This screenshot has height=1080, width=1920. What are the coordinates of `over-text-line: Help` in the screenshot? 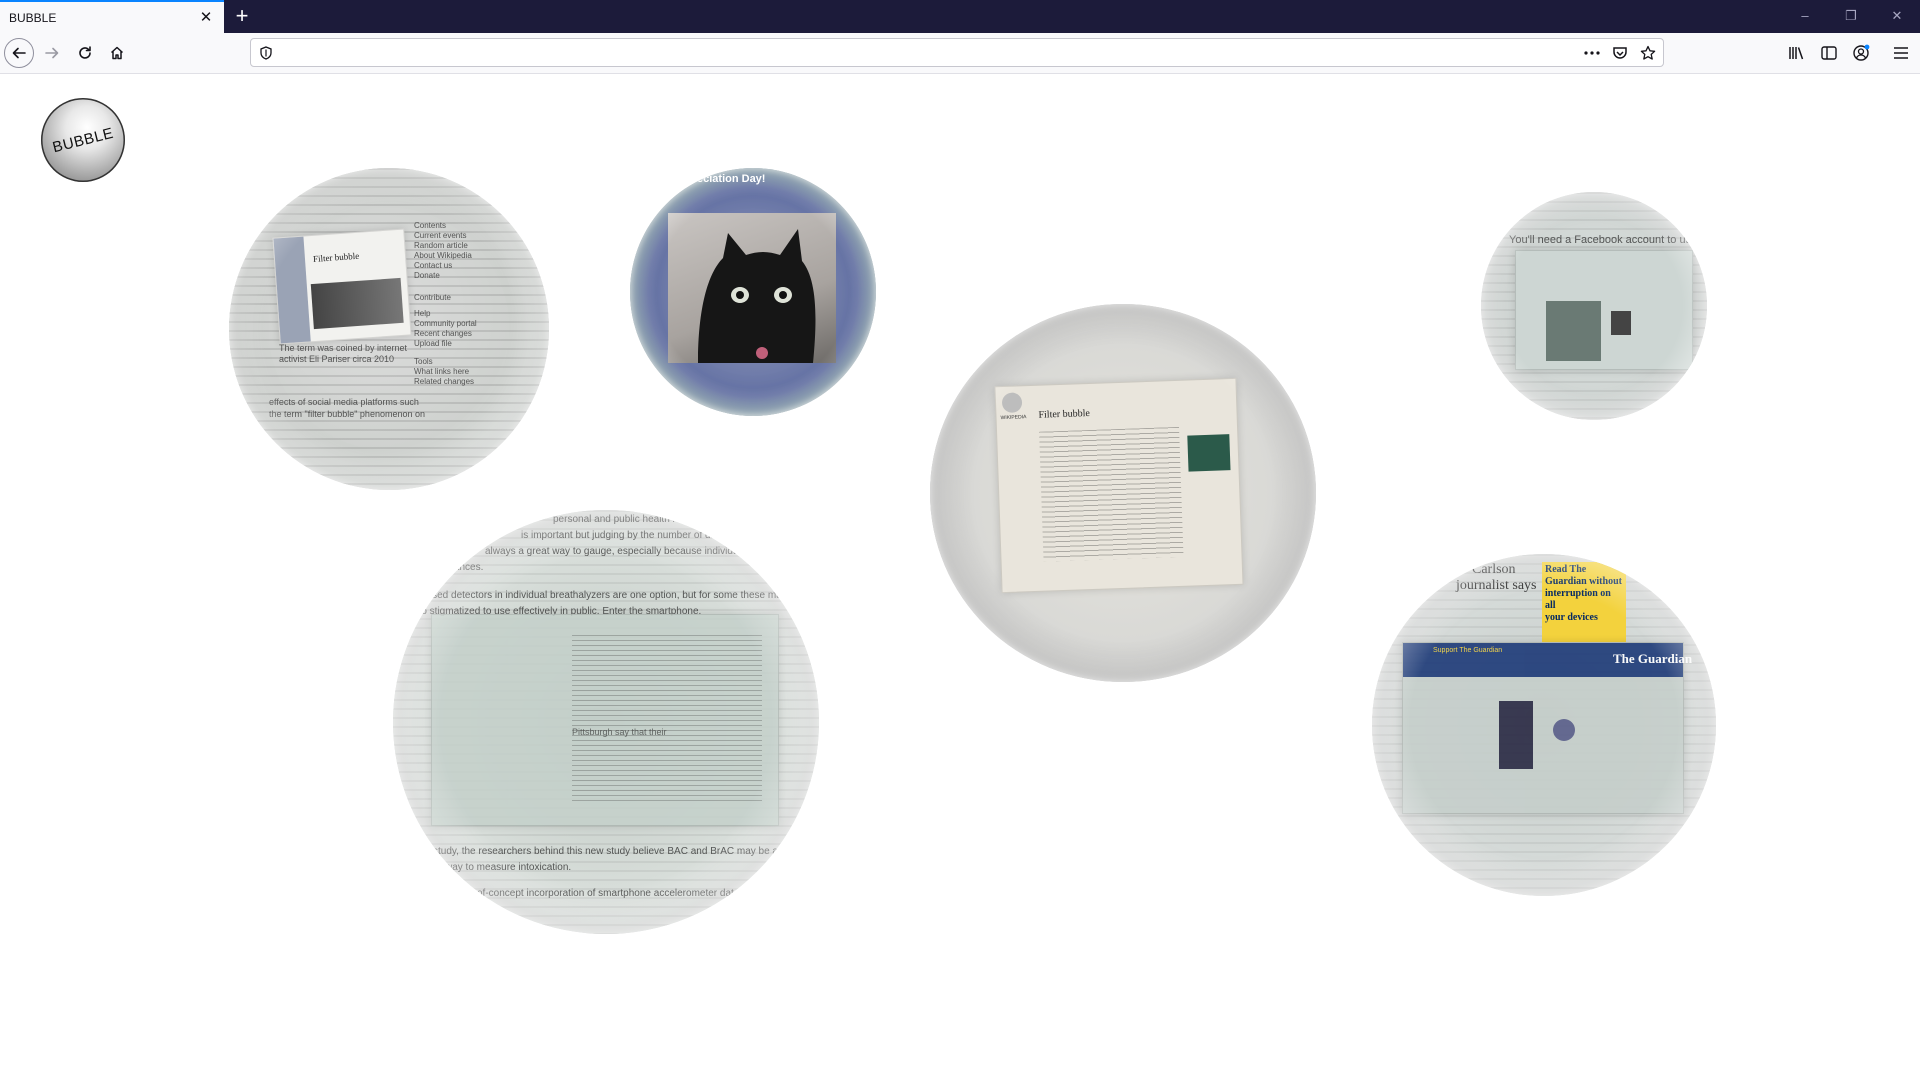 It's located at (422, 313).